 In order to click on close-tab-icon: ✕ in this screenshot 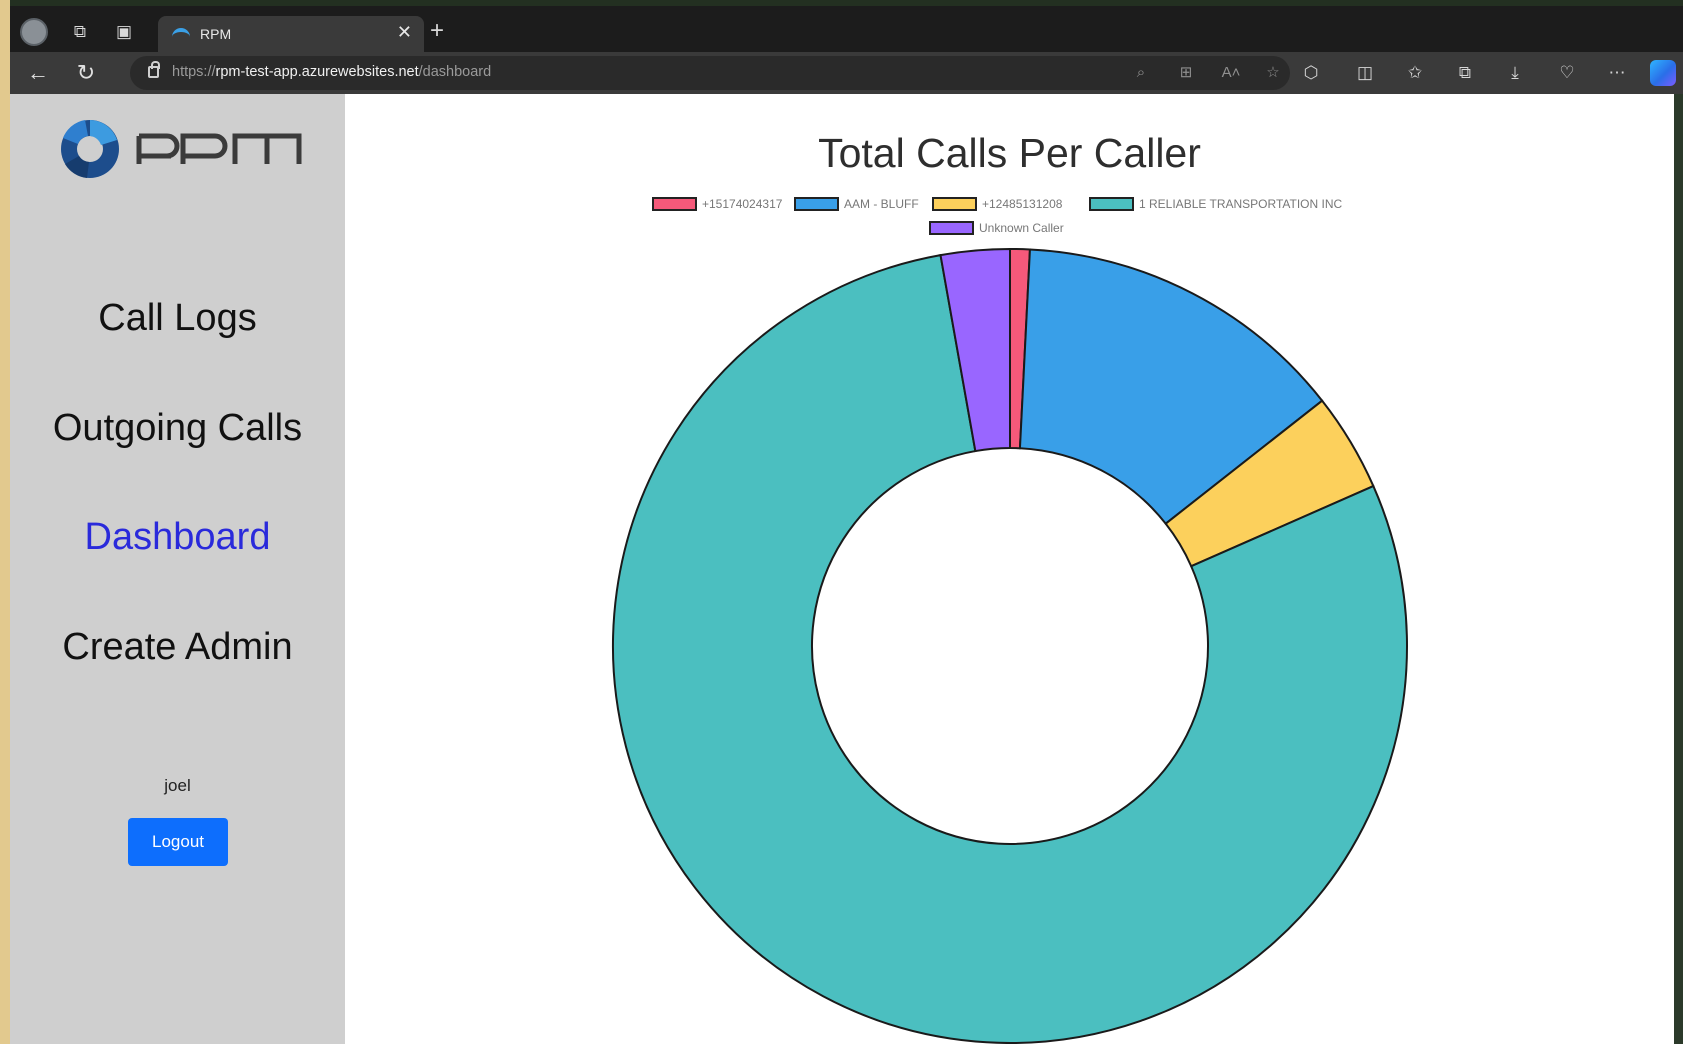, I will do `click(404, 32)`.